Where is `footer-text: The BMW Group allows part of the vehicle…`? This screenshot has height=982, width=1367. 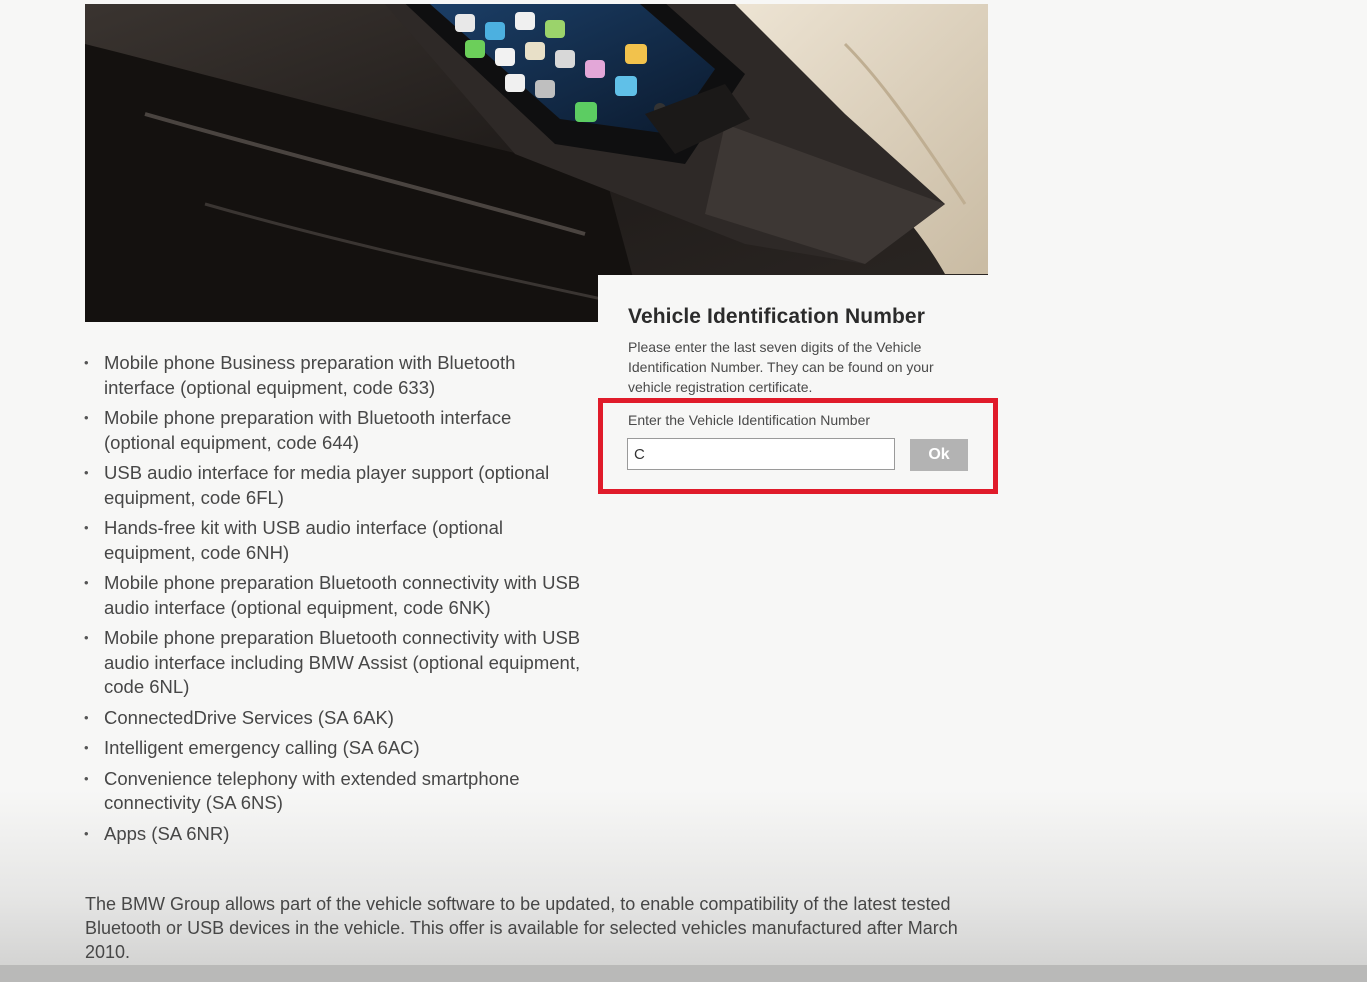 footer-text: The BMW Group allows part of the vehicle… is located at coordinates (521, 928).